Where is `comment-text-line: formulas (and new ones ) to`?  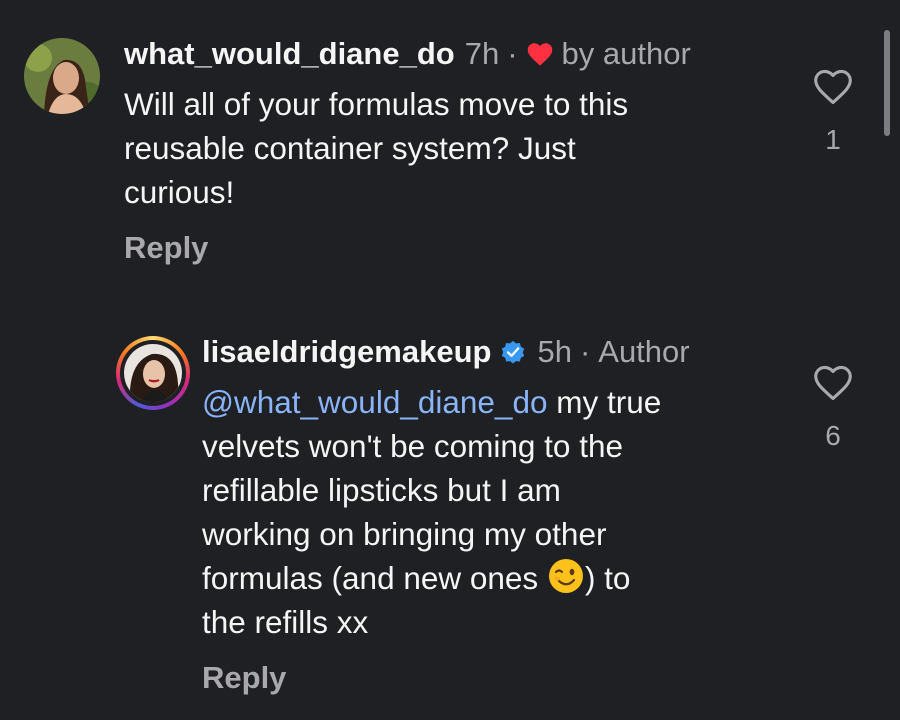
comment-text-line: formulas (and new ones ) to is located at coordinates (482, 578).